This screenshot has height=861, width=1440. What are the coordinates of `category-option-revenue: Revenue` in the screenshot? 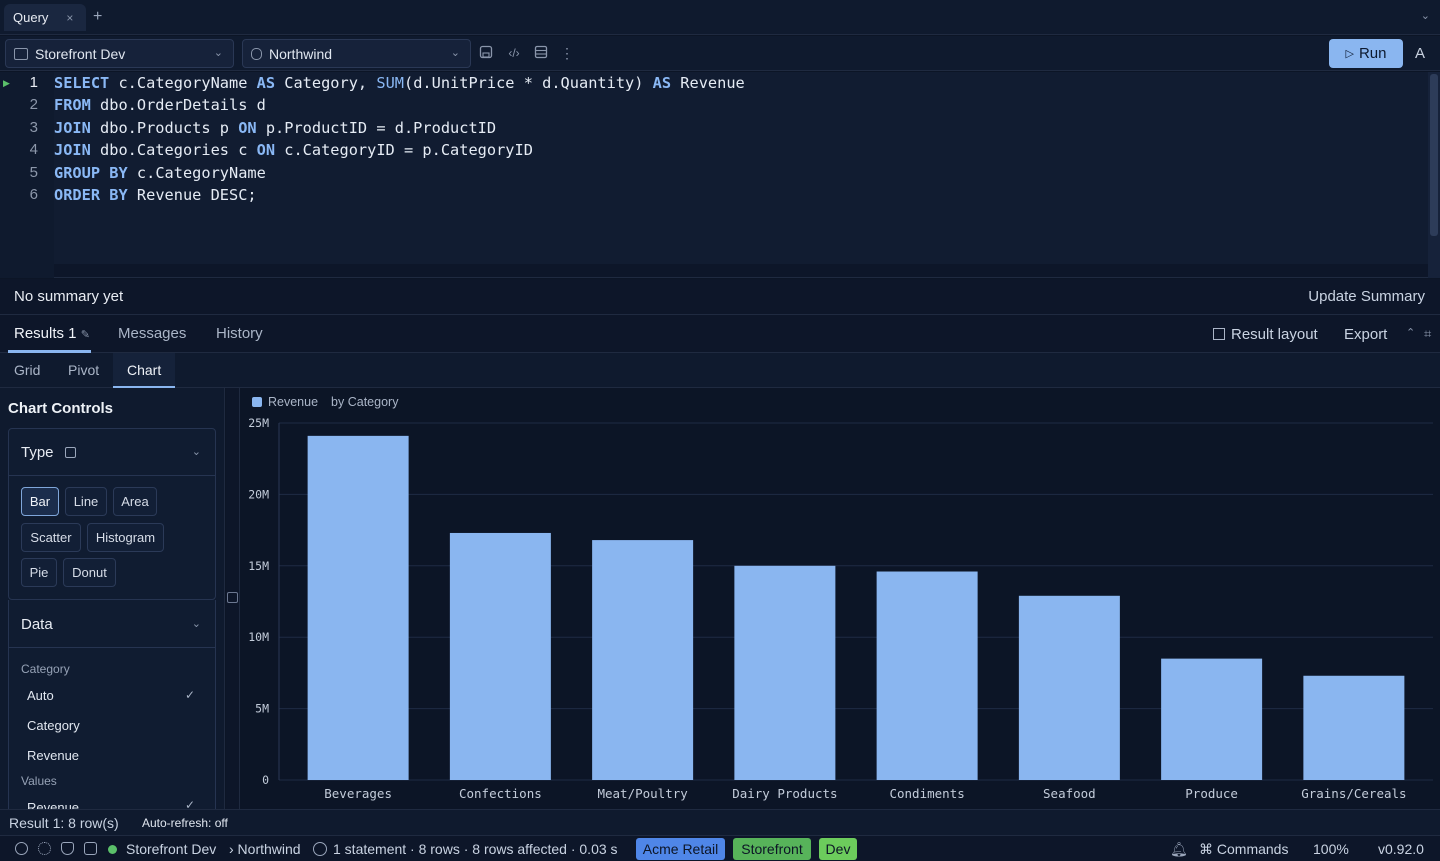 It's located at (53, 755).